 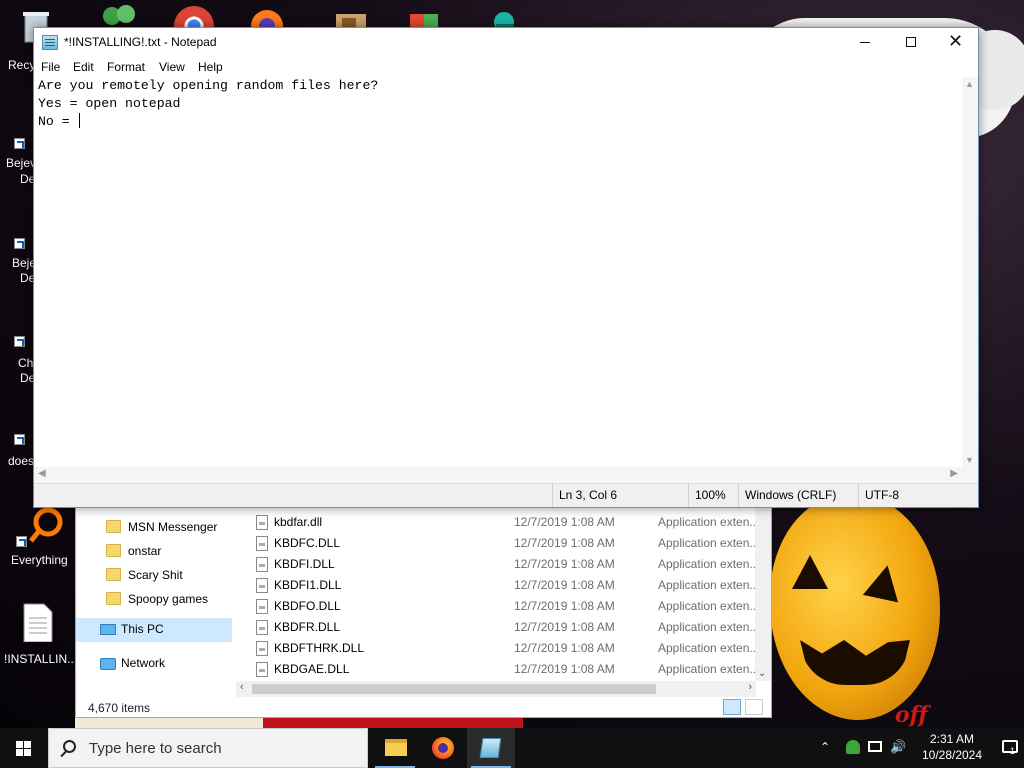 What do you see at coordinates (911, 42) in the screenshot?
I see `maximize-button` at bounding box center [911, 42].